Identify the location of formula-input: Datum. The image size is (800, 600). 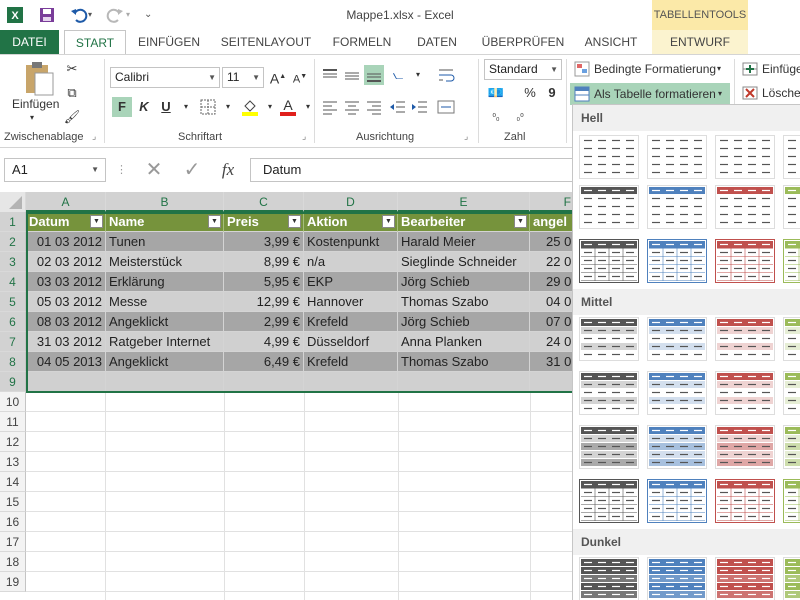
(415, 170).